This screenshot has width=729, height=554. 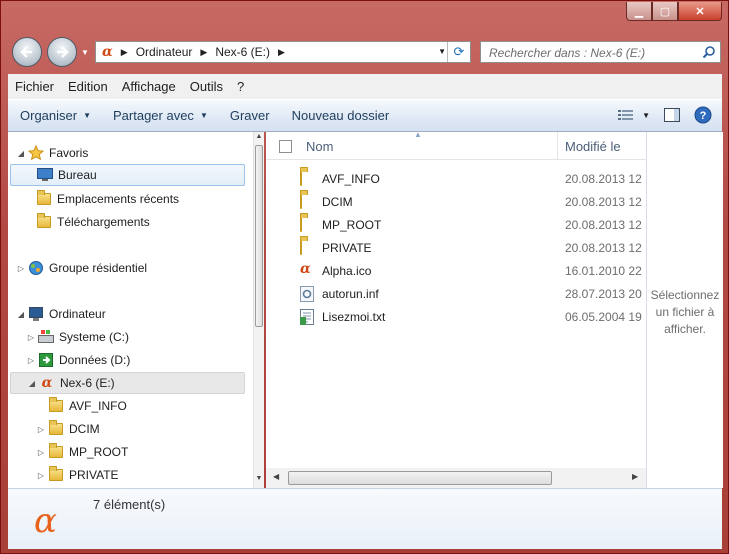 What do you see at coordinates (160, 115) in the screenshot?
I see `share-button: Partager avec ▼` at bounding box center [160, 115].